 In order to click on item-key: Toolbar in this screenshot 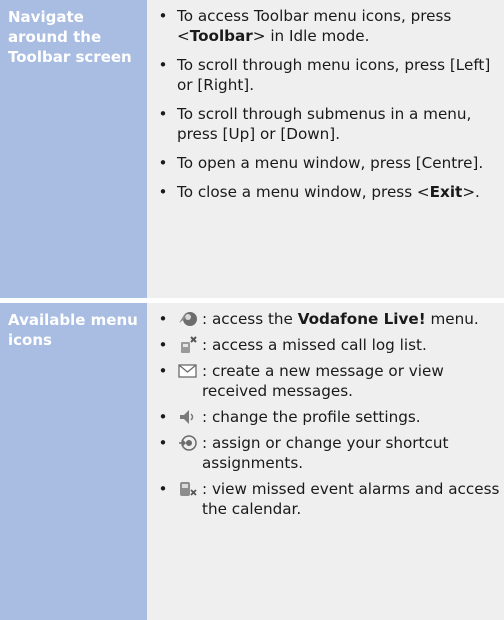, I will do `click(221, 36)`.